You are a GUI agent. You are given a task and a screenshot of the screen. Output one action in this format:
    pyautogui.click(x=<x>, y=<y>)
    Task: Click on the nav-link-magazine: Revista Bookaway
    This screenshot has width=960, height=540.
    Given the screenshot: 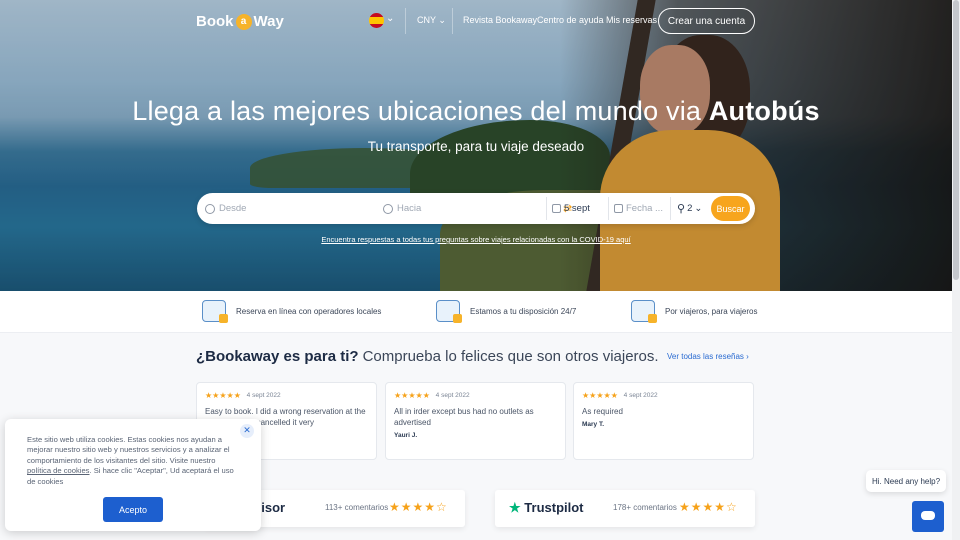 What is the action you would take?
    pyautogui.click(x=500, y=20)
    